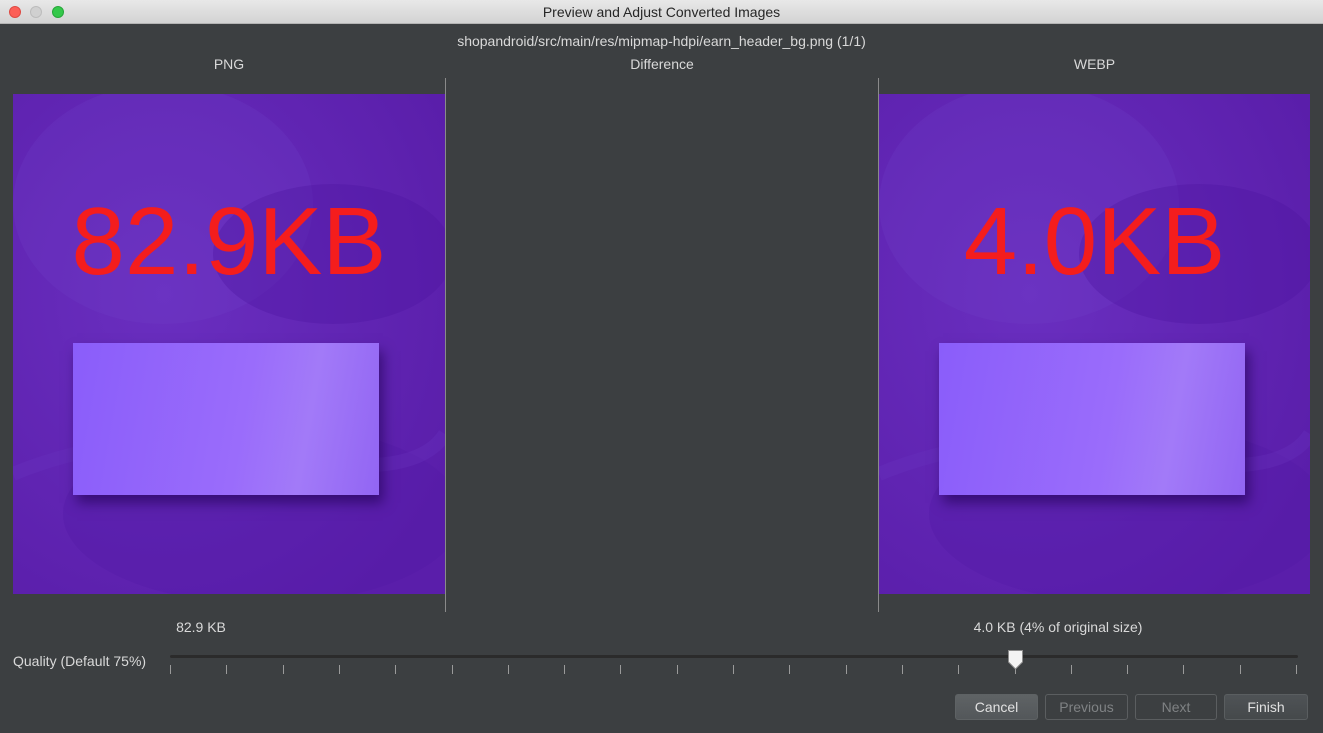  What do you see at coordinates (445, 345) in the screenshot?
I see `panel-divider` at bounding box center [445, 345].